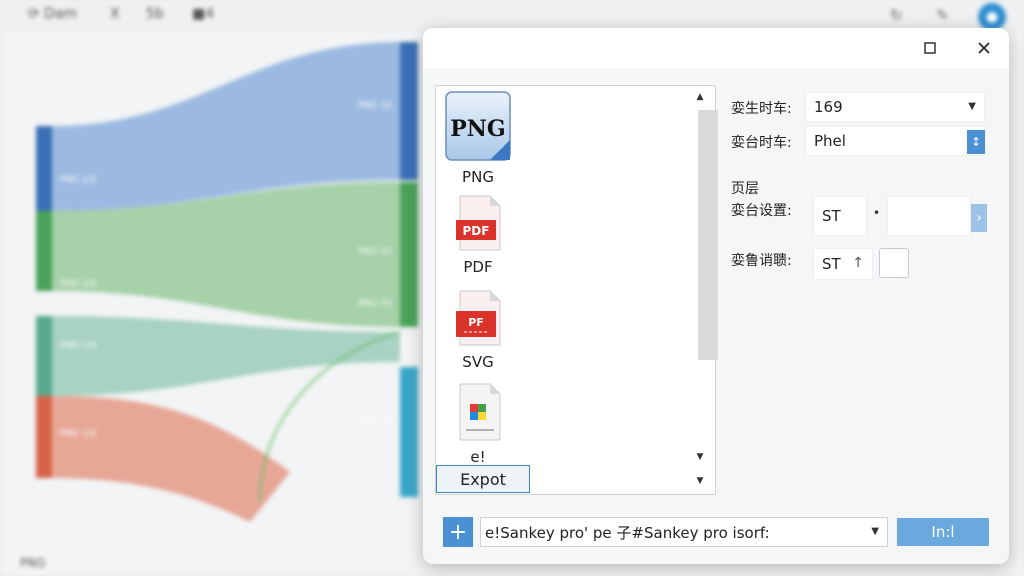 The image size is (1024, 576). I want to click on setting-label: 娈台设置:, so click(761, 211).